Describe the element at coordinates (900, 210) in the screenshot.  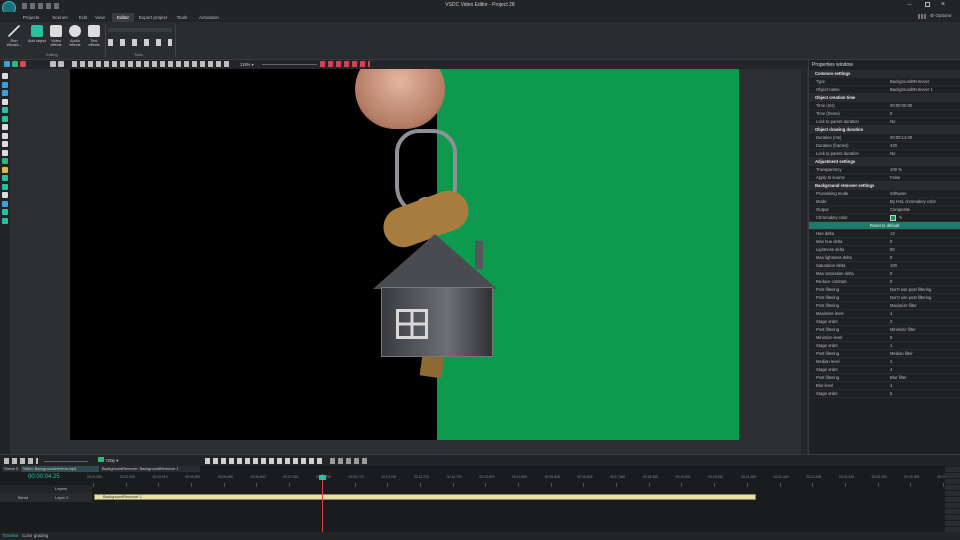
I see `property-value: Composite` at that location.